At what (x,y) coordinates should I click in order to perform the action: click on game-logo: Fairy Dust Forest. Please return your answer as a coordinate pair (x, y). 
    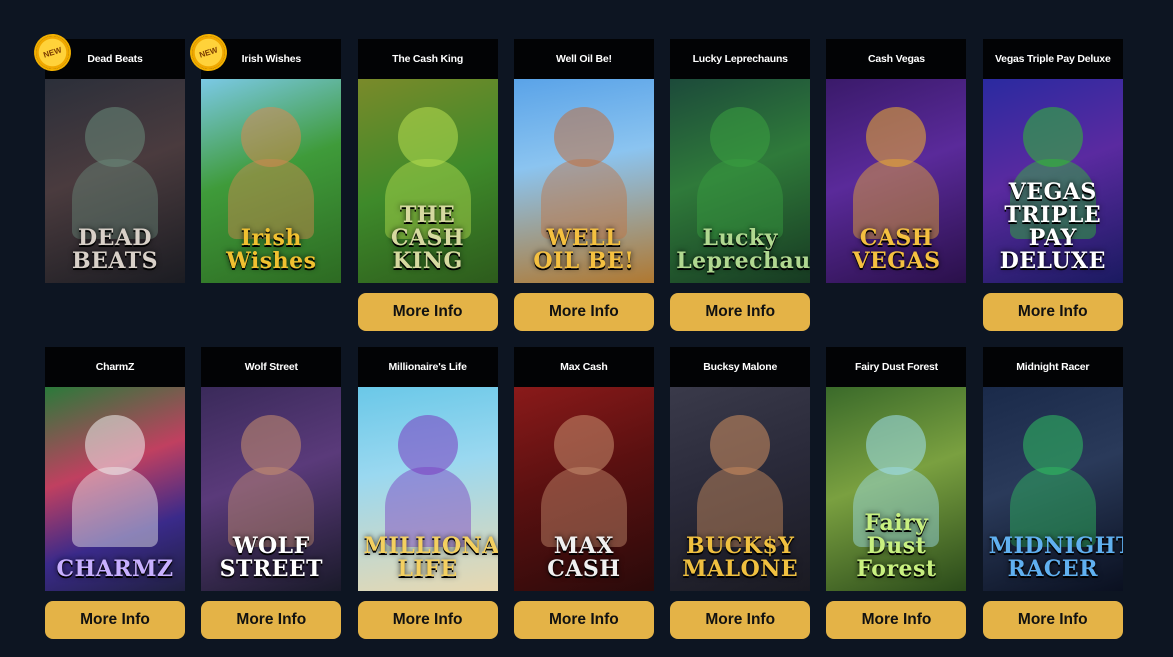
    Looking at the image, I should click on (896, 546).